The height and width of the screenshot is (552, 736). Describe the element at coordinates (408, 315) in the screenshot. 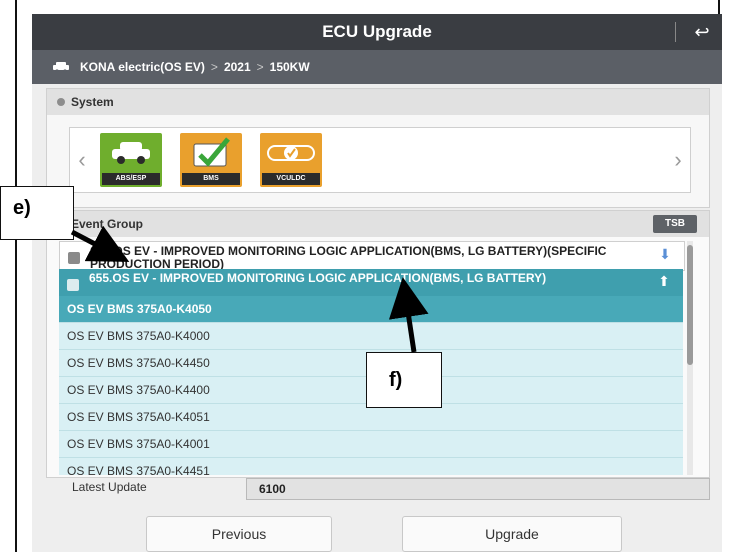

I see `annotation-f-arrow` at that location.